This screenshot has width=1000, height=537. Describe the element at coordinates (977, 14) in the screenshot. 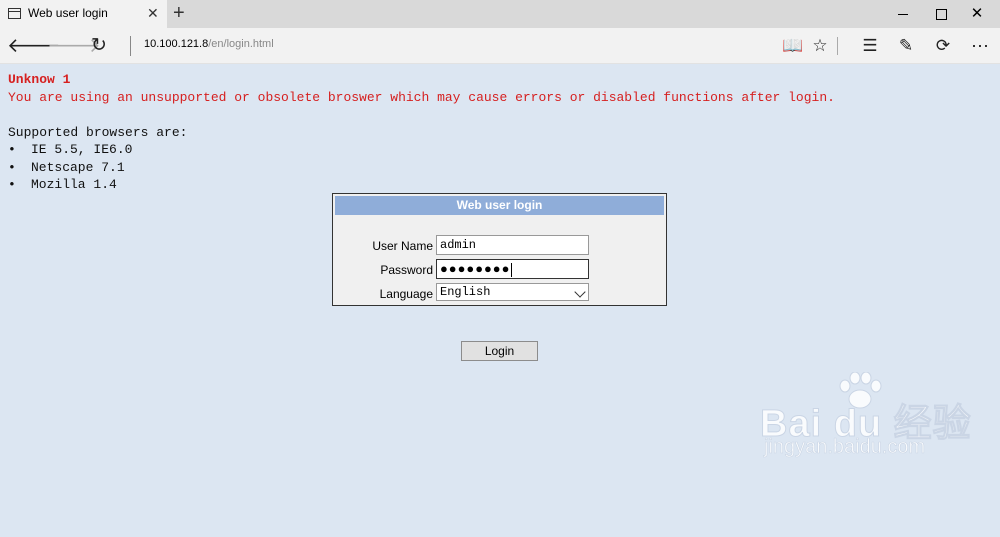

I see `close-window-icon: ✕` at that location.